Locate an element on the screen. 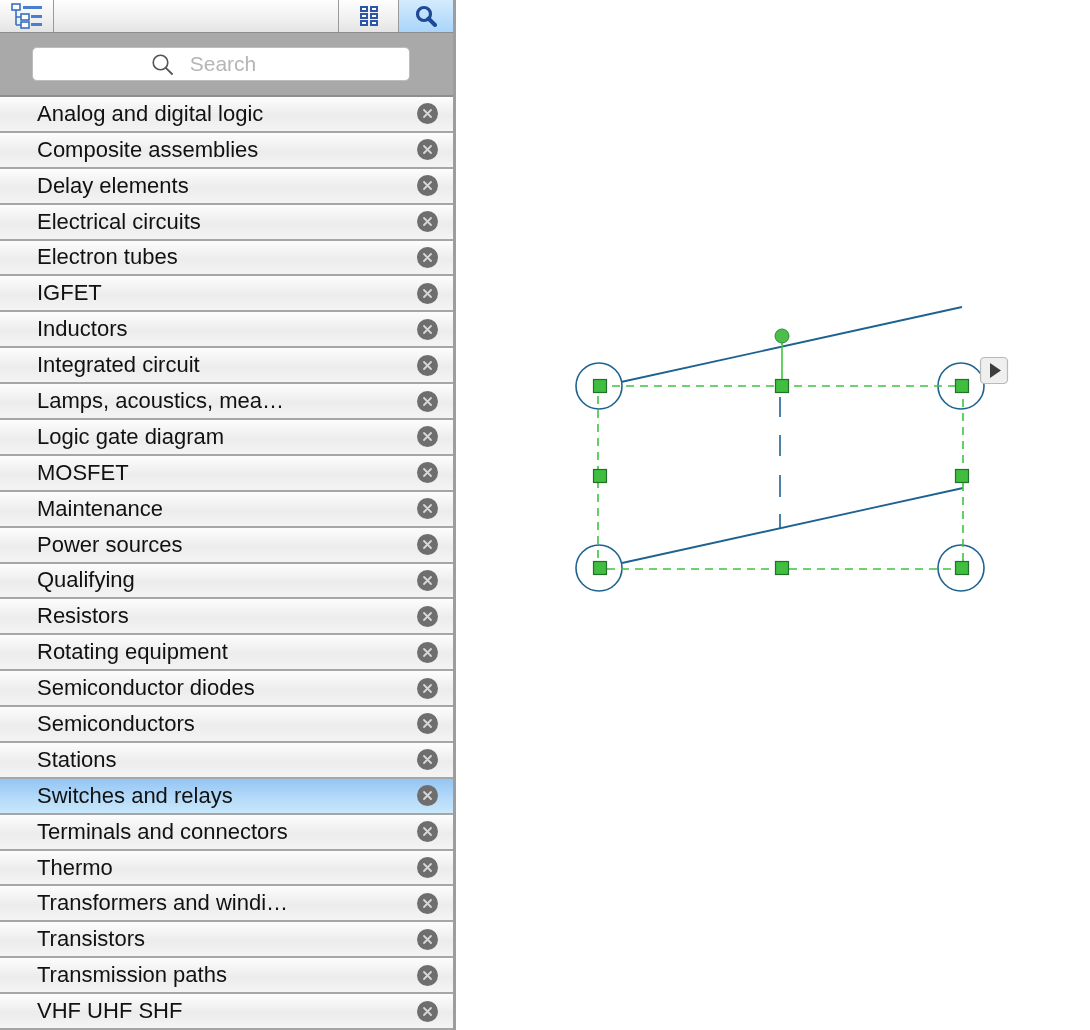  more-button is located at coordinates (994, 370).